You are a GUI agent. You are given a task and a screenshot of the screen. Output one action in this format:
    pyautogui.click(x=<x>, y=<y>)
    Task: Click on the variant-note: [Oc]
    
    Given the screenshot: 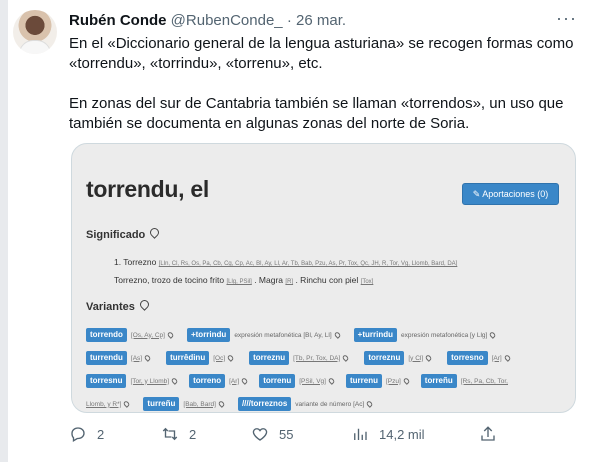 What is the action you would take?
    pyautogui.click(x=219, y=358)
    